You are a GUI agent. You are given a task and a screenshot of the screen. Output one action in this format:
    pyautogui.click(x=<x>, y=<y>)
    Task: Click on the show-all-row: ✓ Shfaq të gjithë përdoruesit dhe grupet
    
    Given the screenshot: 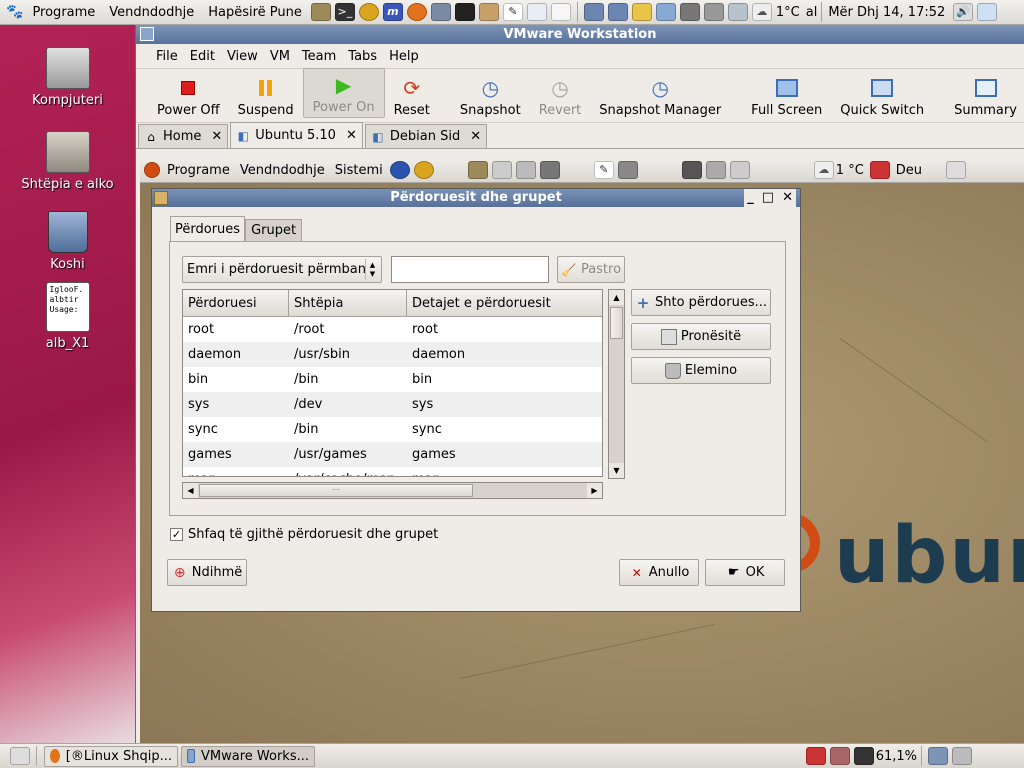 What is the action you would take?
    pyautogui.click(x=304, y=534)
    